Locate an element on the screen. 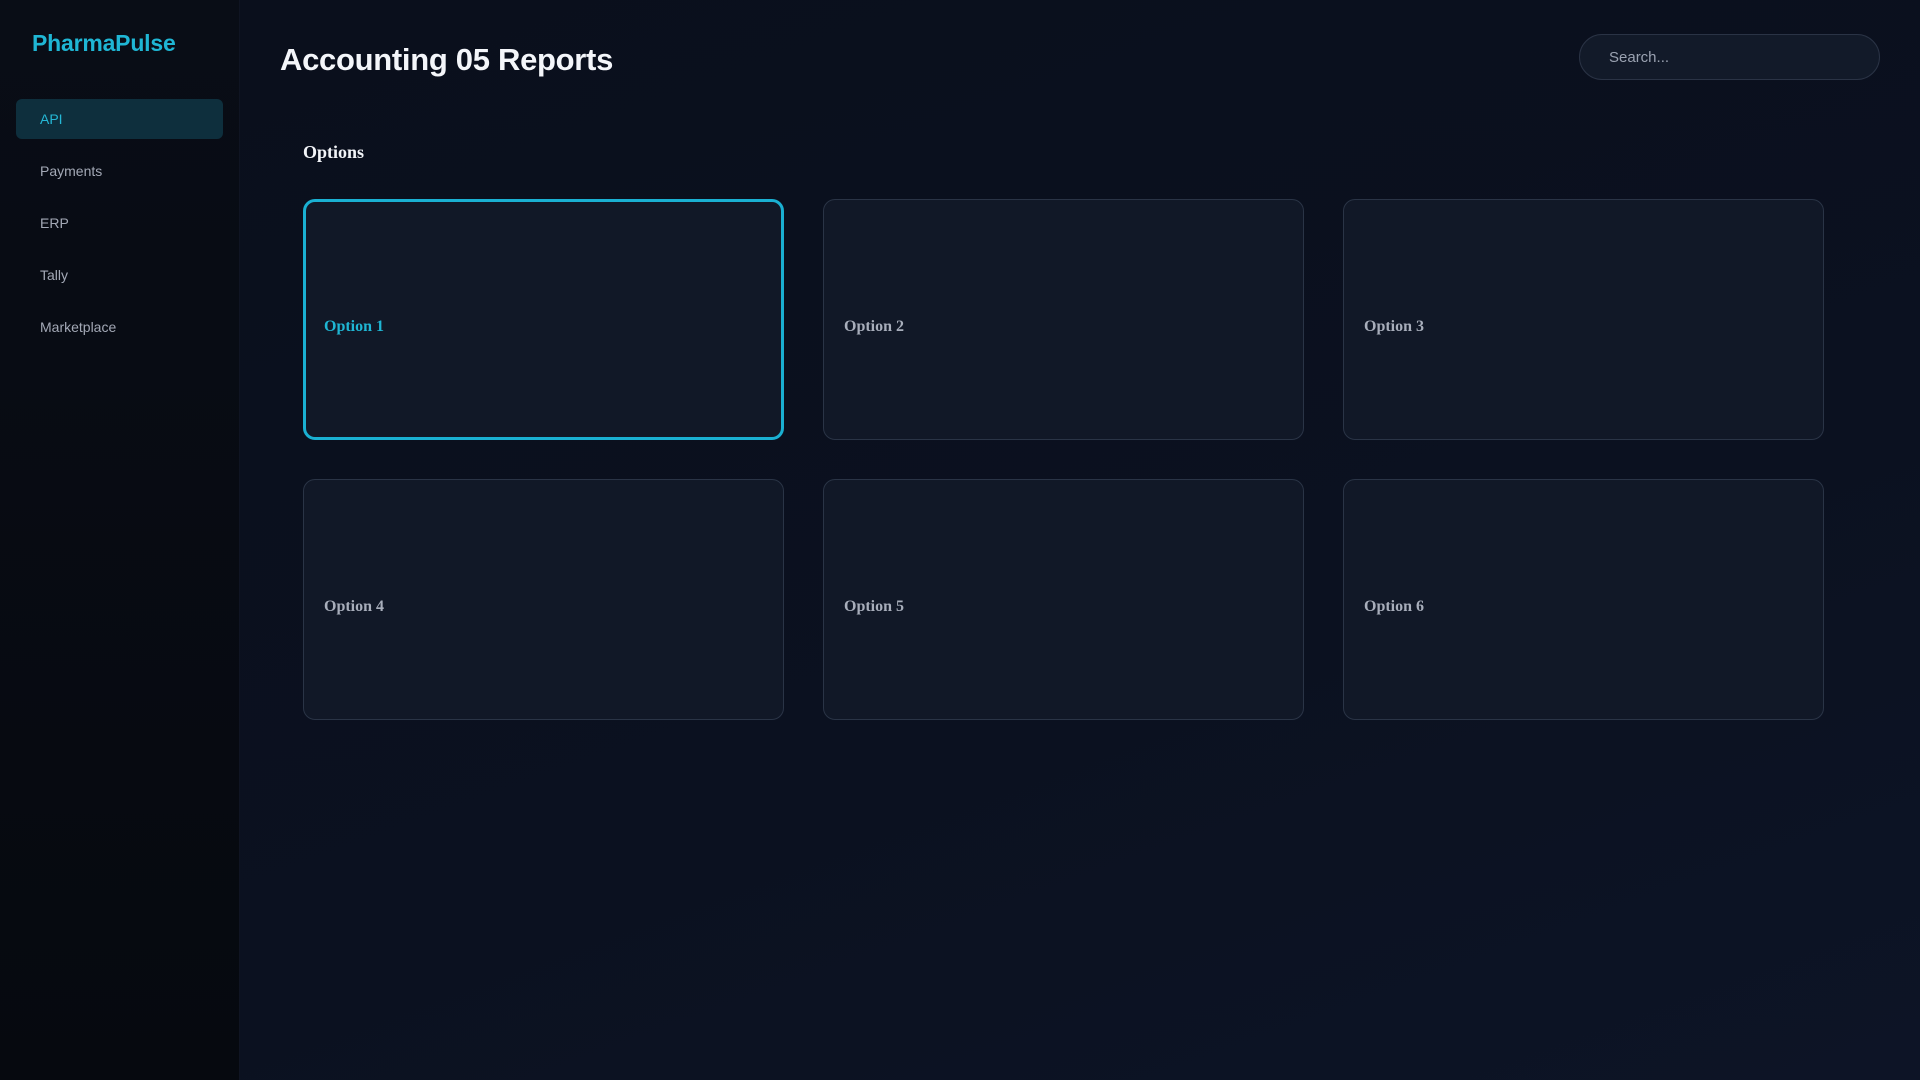 The image size is (1920, 1080). sidebar-item-label: Marketplace is located at coordinates (78, 327).